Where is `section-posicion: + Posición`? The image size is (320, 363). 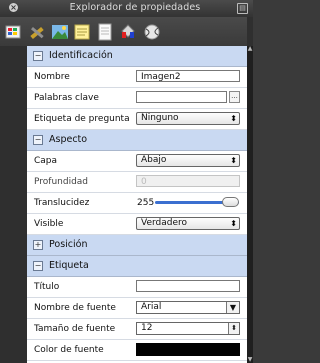 section-posicion: + Posición is located at coordinates (137, 245).